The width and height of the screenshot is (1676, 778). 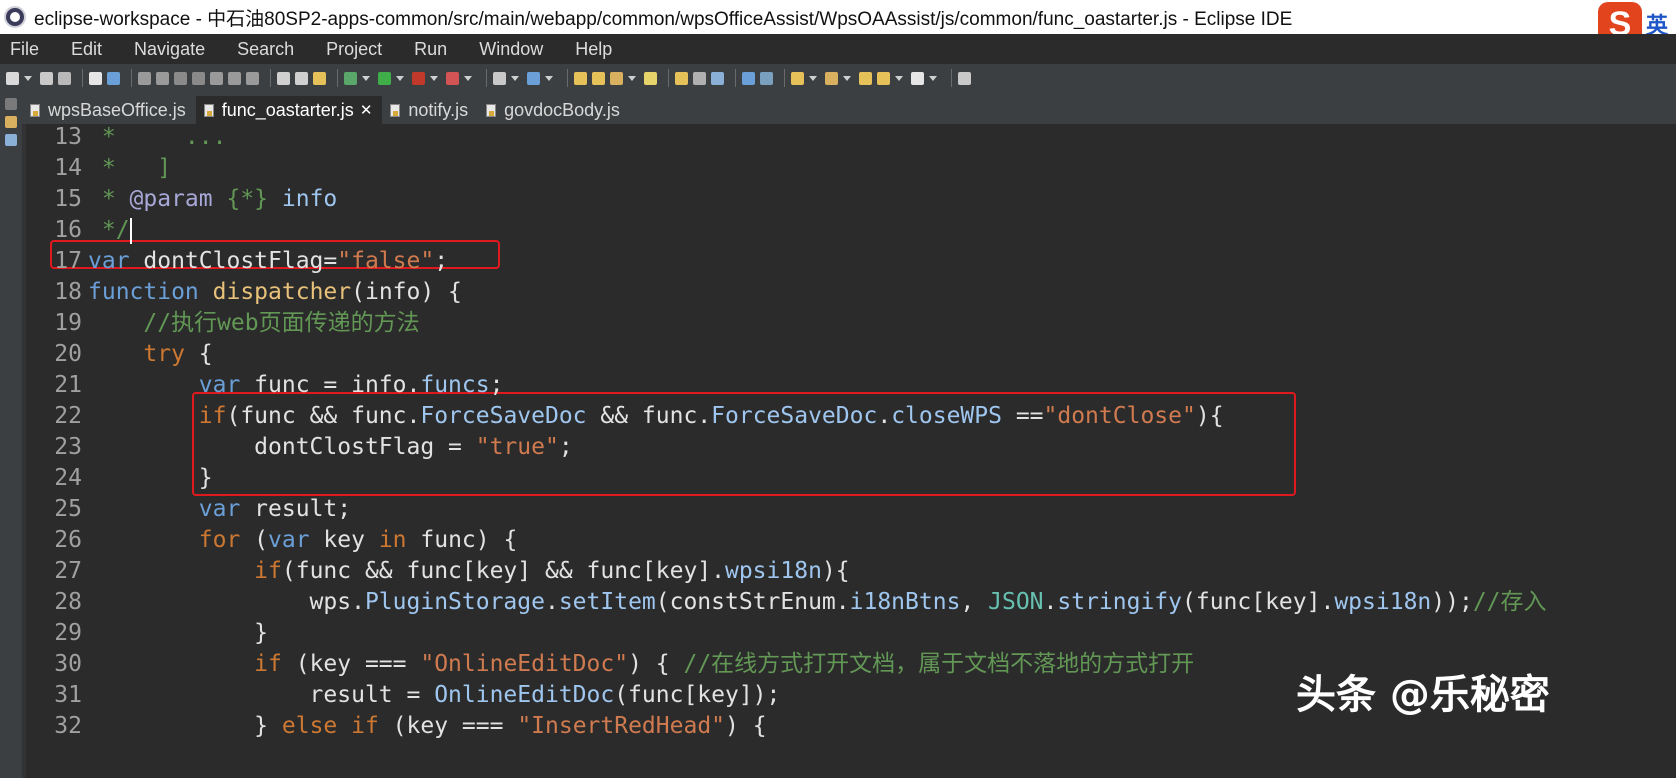 What do you see at coordinates (327, 447) in the screenshot?
I see `code-text: dontClostFlag = "true";` at bounding box center [327, 447].